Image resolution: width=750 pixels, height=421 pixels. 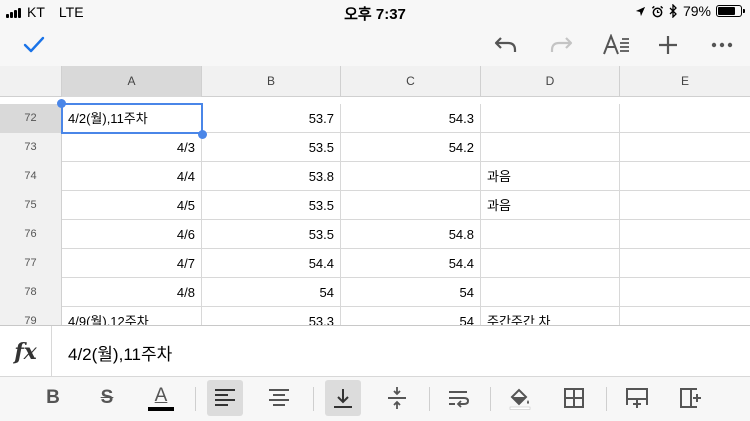 I want to click on cell-e78, so click(x=685, y=292).